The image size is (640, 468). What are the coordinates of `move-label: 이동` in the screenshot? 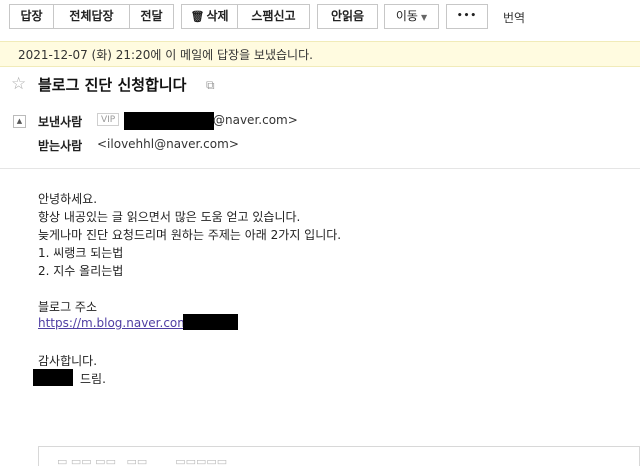 It's located at (406, 16).